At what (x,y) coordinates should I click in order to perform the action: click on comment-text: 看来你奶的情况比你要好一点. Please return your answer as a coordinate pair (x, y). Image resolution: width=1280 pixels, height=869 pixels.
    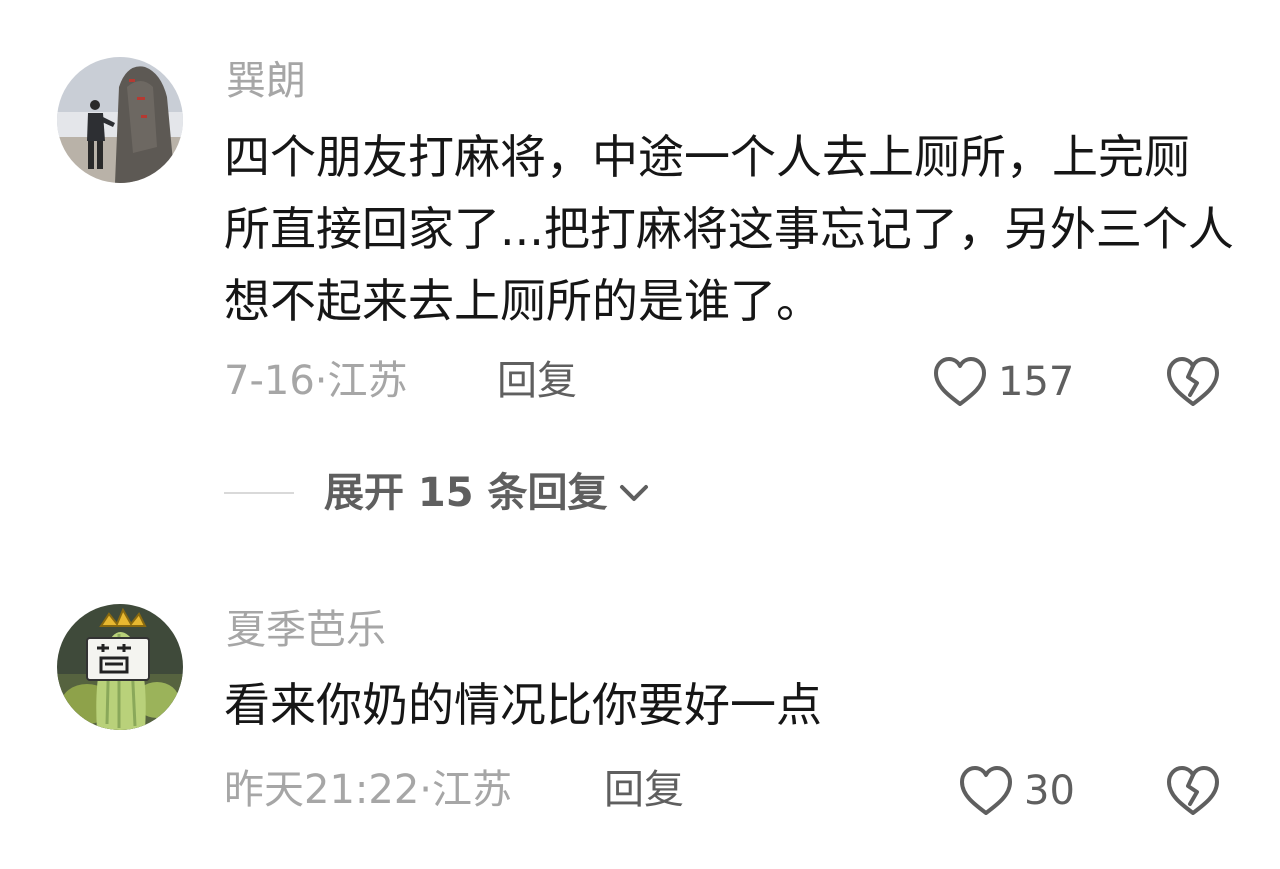
    Looking at the image, I should click on (523, 705).